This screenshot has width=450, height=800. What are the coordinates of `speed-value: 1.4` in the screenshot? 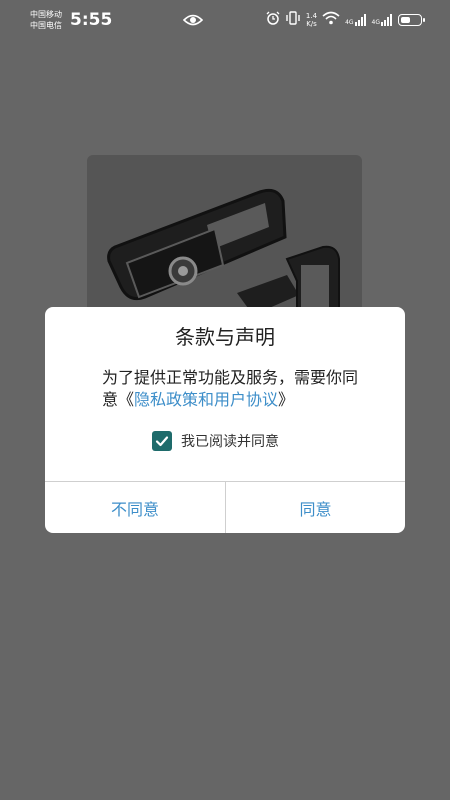 It's located at (311, 15).